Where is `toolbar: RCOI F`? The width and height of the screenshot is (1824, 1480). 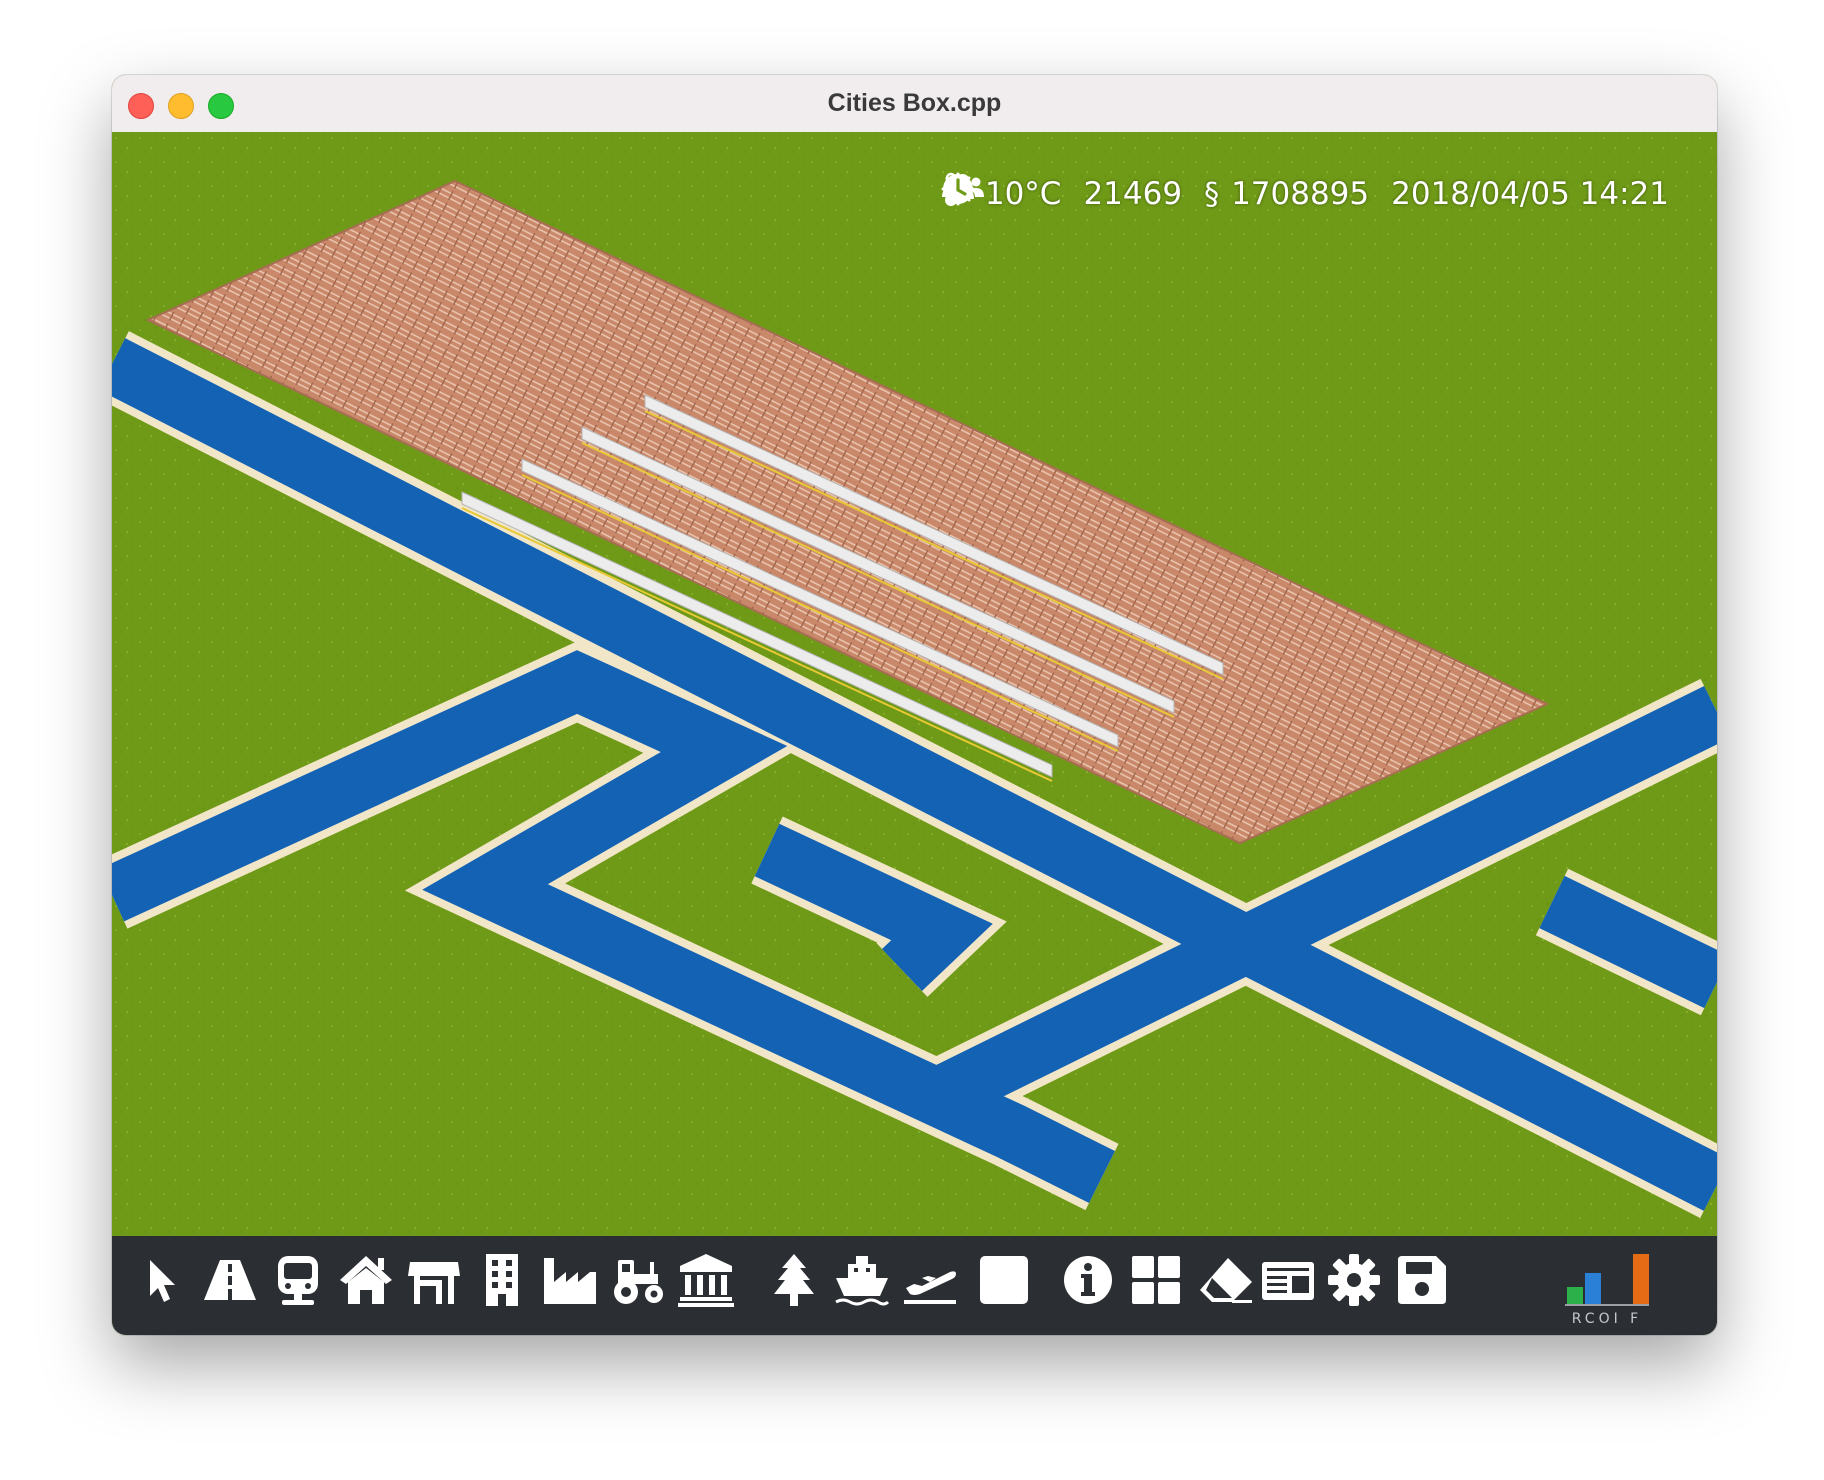
toolbar: RCOI F is located at coordinates (914, 1285).